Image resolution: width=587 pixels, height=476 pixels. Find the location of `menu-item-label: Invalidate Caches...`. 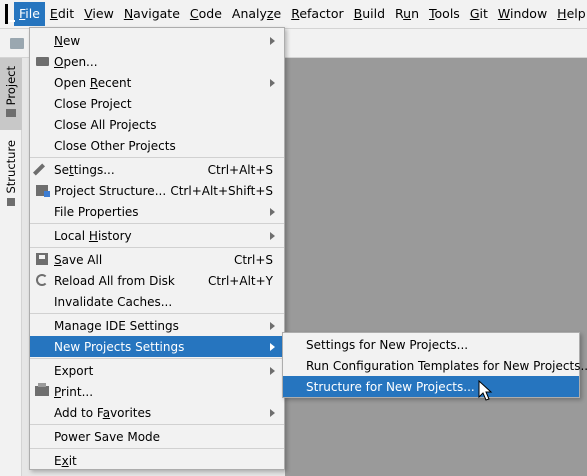

menu-item-label: Invalidate Caches... is located at coordinates (113, 301).